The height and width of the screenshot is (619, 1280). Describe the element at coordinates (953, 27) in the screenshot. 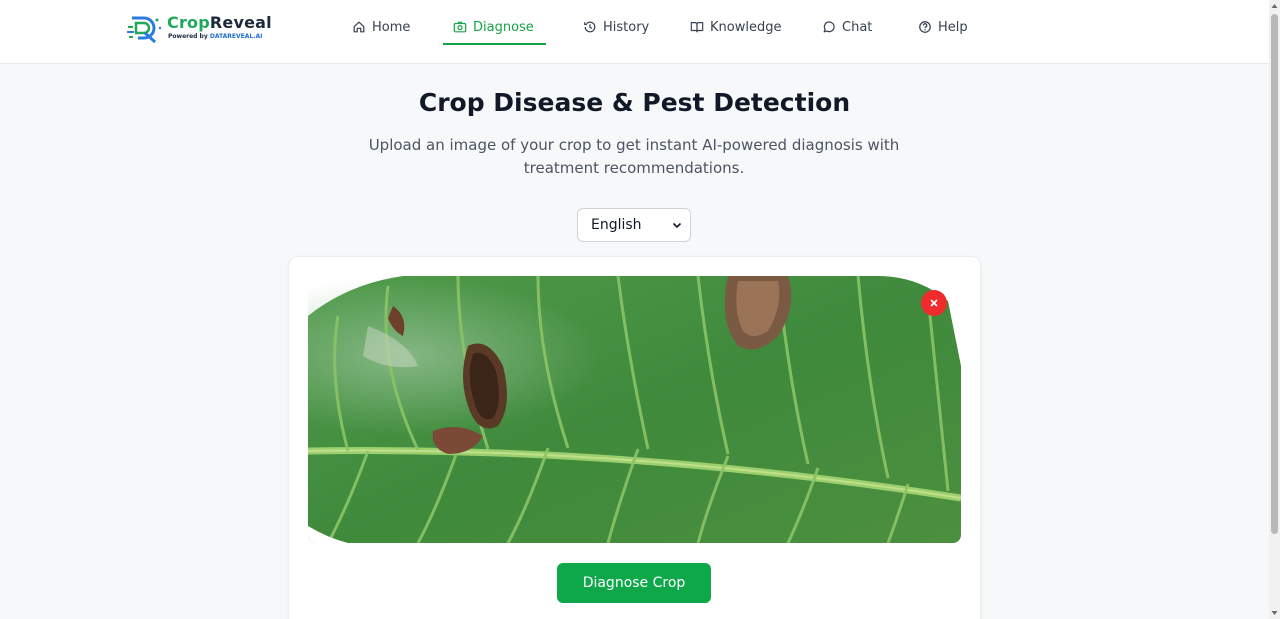

I see `nav-help-label: Help` at that location.